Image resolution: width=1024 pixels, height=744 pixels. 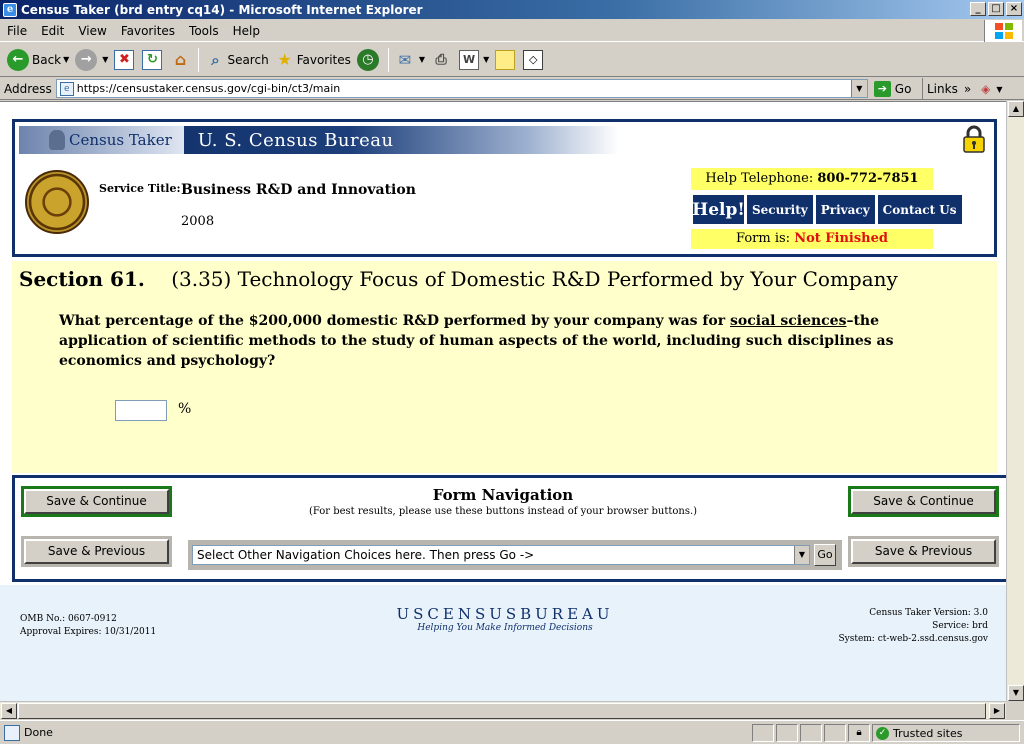 I want to click on back-button: ← Back ▼, so click(x=38, y=60).